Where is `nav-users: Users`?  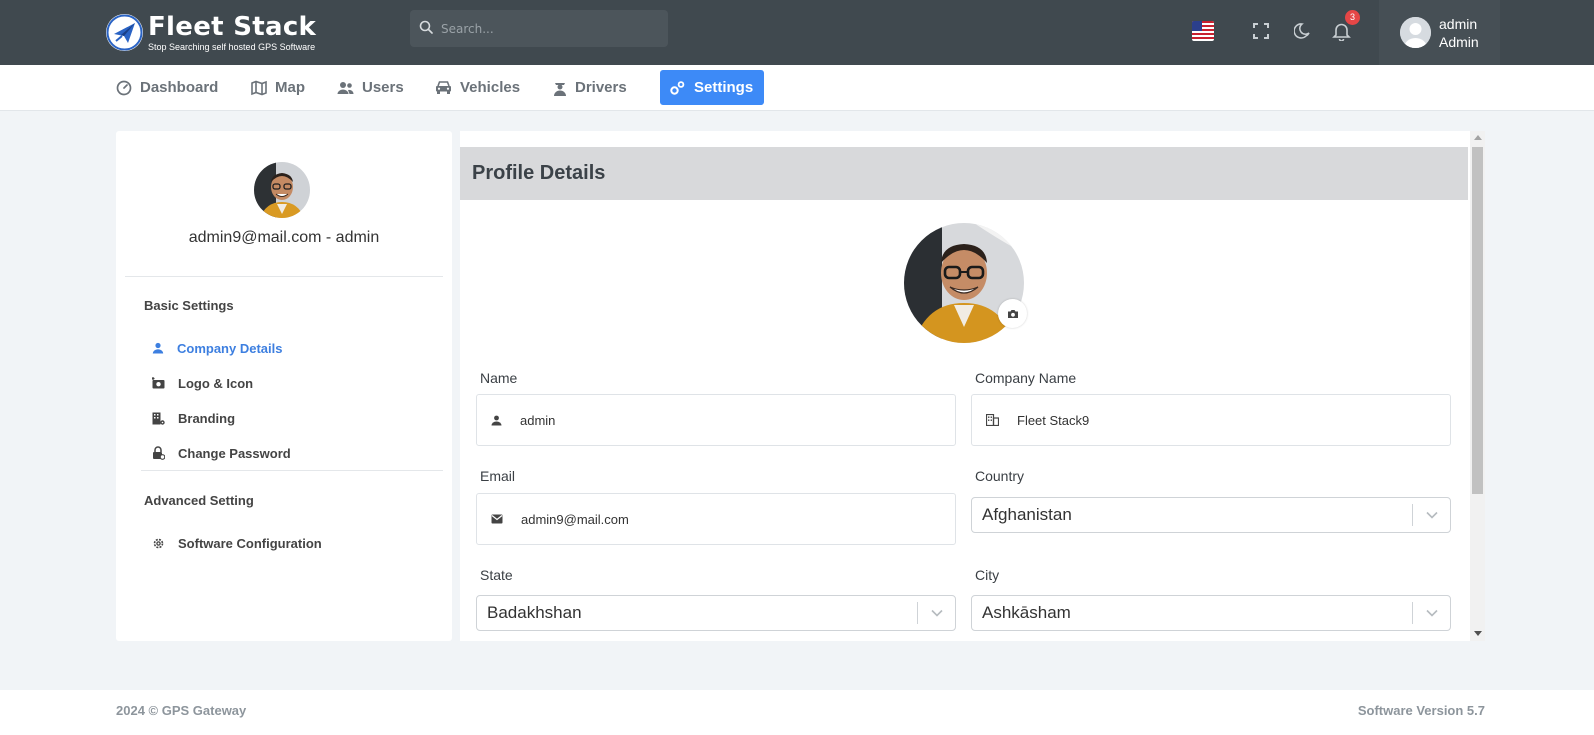
nav-users: Users is located at coordinates (370, 87).